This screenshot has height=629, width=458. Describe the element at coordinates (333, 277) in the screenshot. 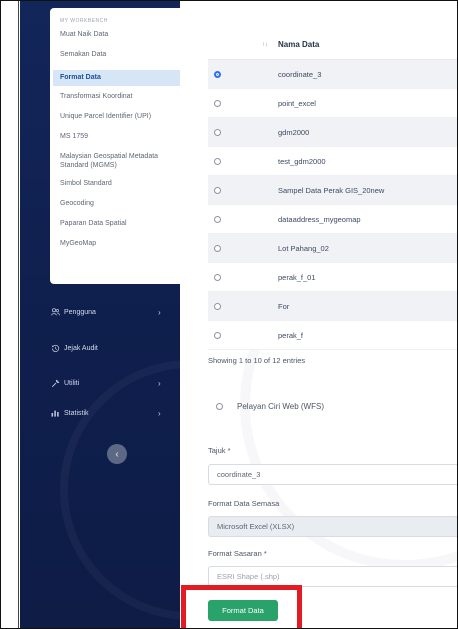

I see `table-row: perak_f_01` at that location.